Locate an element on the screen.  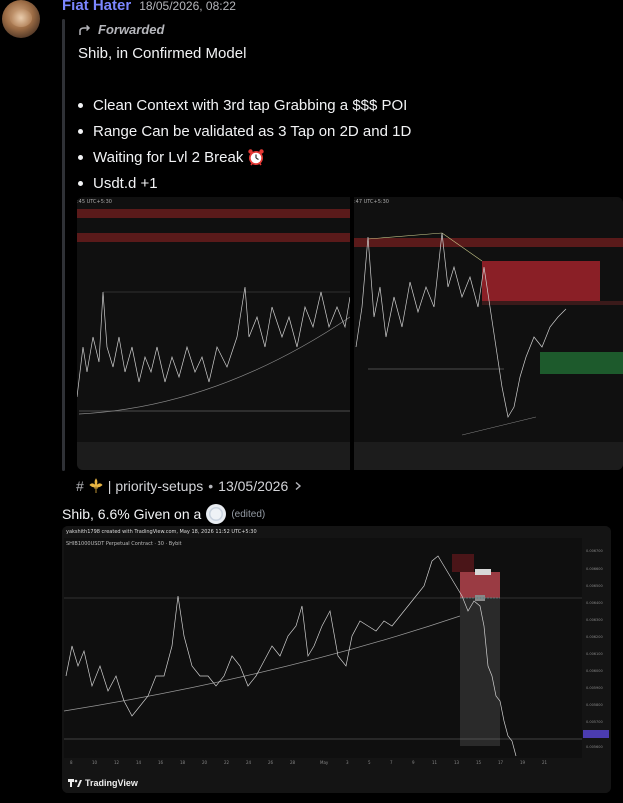
svg-text: 0.006500 is located at coordinates (594, 586).